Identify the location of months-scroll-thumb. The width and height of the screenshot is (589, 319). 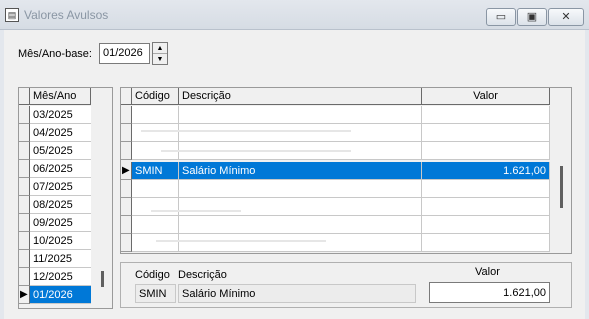
(102, 279).